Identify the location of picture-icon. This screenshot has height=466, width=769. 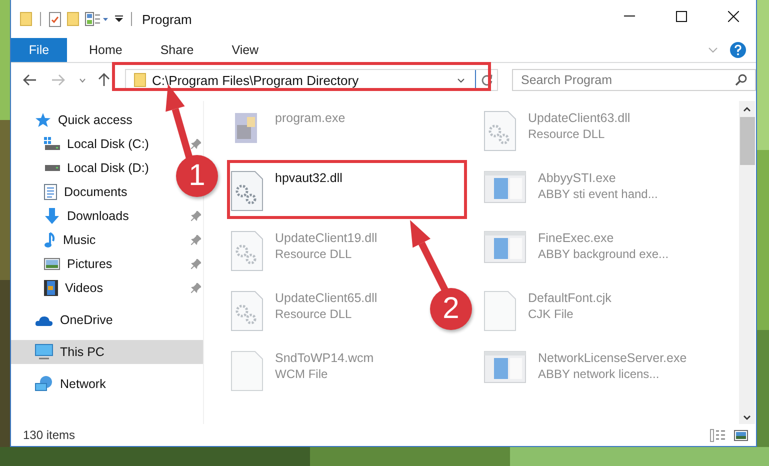
(52, 264).